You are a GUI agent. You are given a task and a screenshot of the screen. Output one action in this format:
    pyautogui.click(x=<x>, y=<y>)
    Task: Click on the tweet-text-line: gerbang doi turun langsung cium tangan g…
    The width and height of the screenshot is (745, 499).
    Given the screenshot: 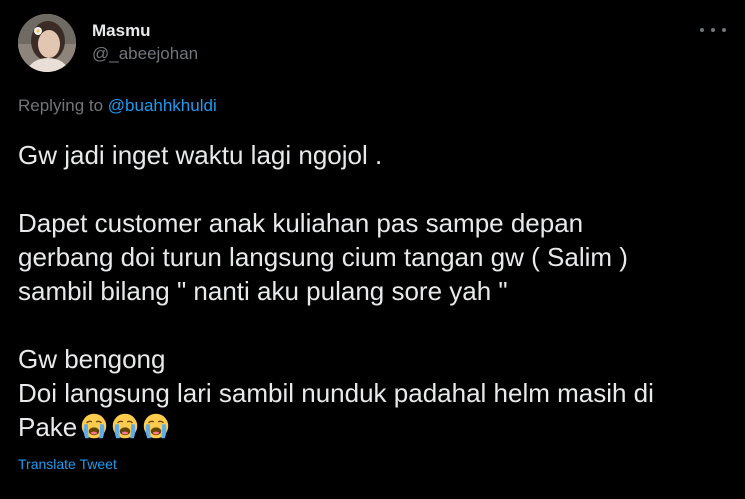 What is the action you would take?
    pyautogui.click(x=323, y=257)
    